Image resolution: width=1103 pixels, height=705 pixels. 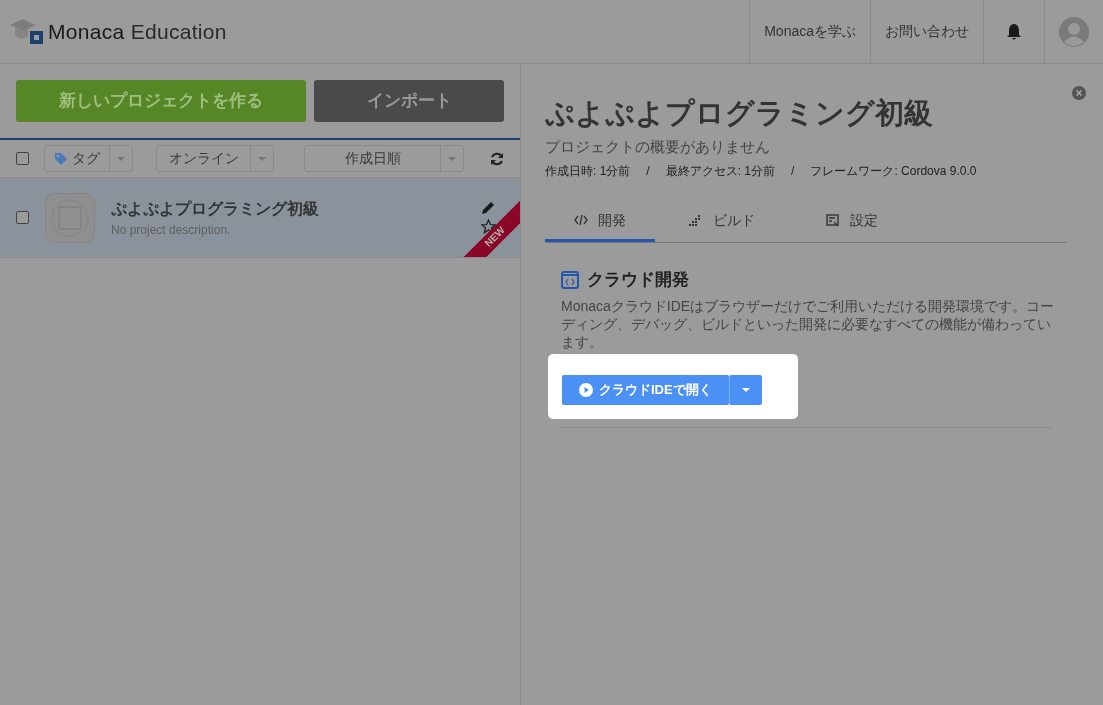 I want to click on dropdown-toggle-button, so click(x=745, y=390).